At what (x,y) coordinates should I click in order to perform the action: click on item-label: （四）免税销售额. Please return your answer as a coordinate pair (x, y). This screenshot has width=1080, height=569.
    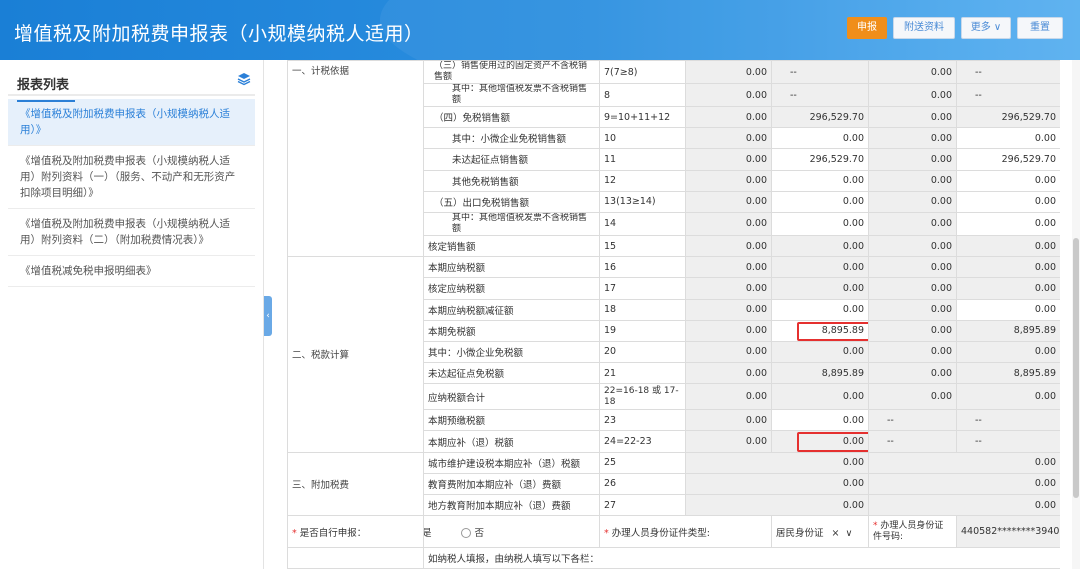
    Looking at the image, I should click on (511, 117).